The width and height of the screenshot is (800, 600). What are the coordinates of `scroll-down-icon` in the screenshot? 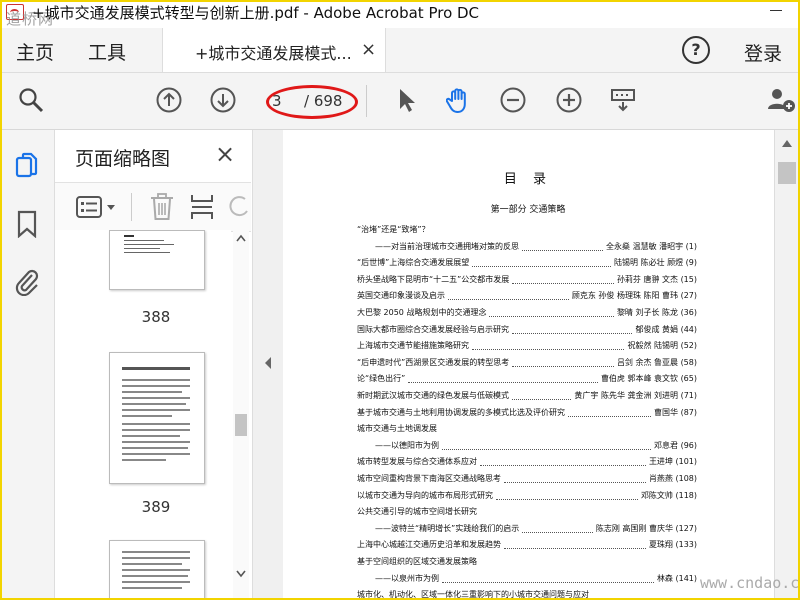 It's located at (241, 574).